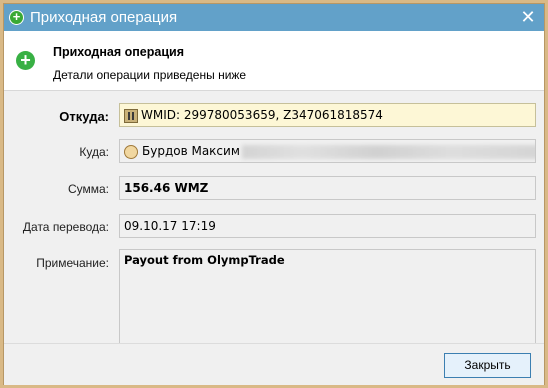  What do you see at coordinates (119, 52) in the screenshot?
I see `header-title: Приходная операция` at bounding box center [119, 52].